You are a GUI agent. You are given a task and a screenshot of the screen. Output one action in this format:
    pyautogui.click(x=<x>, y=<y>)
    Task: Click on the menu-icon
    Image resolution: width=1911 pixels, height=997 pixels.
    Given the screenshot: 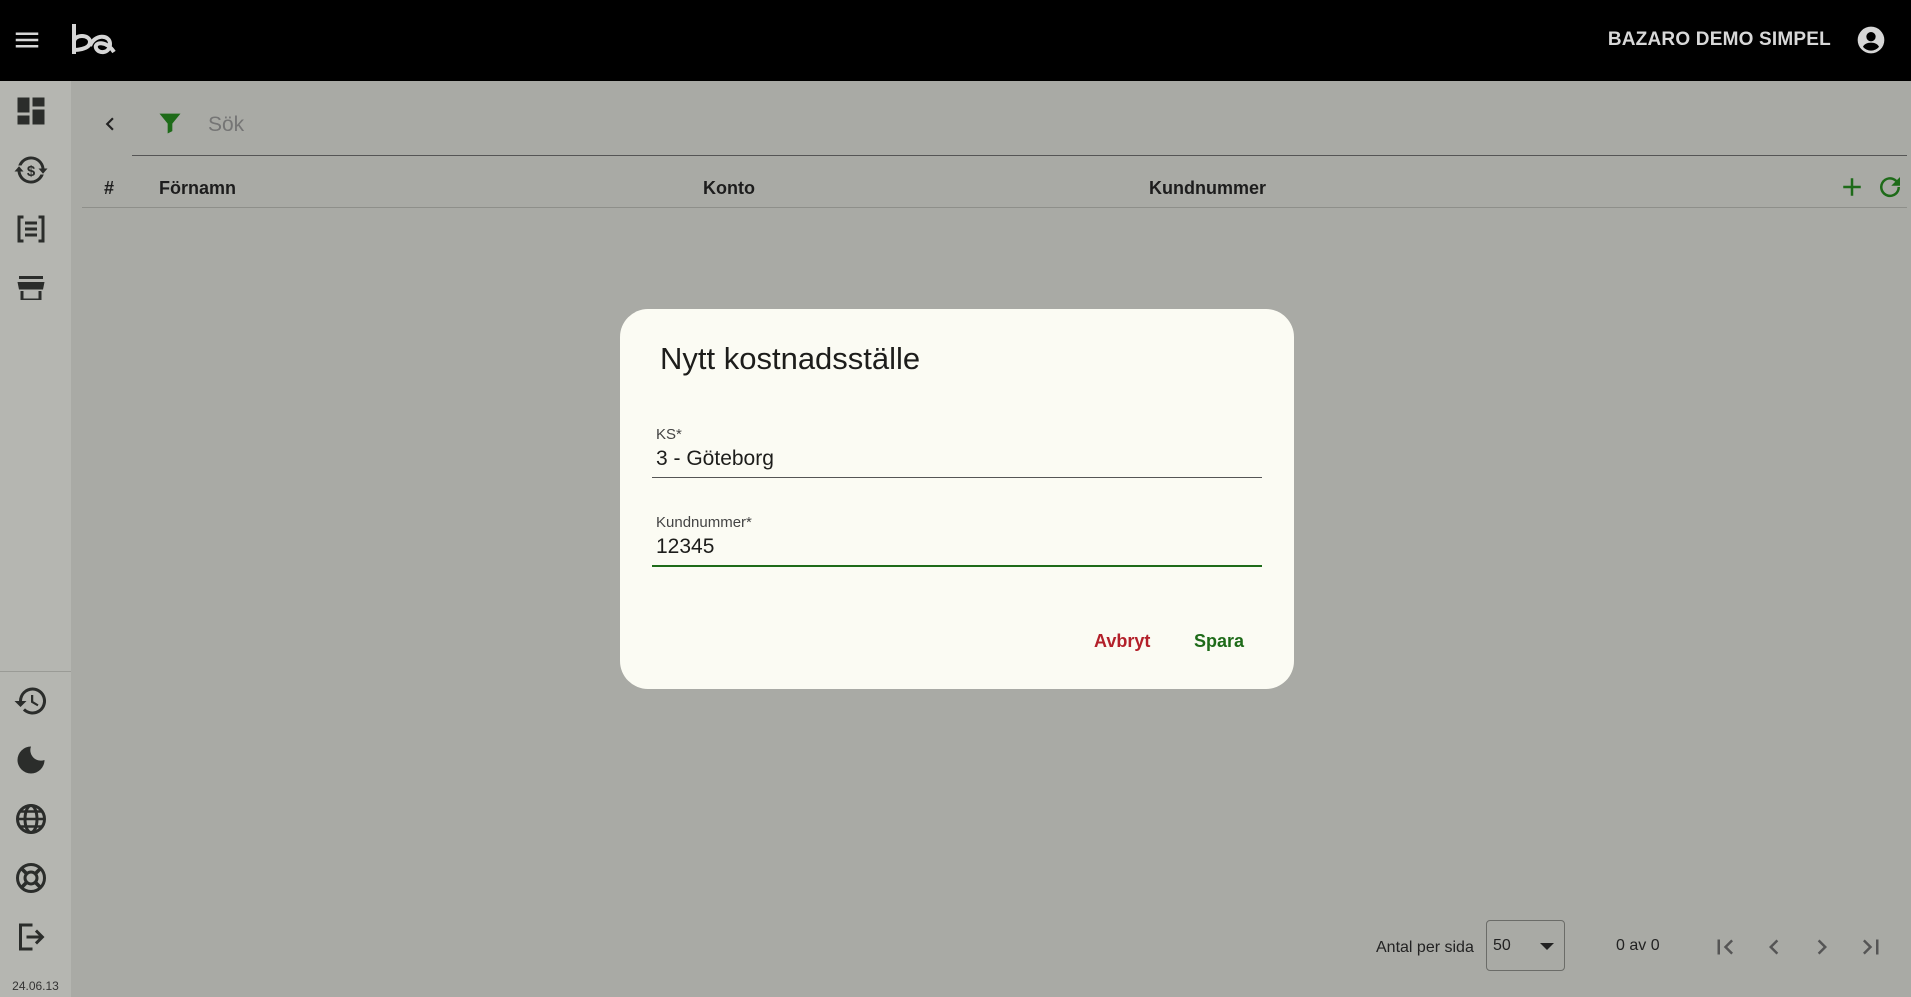 What is the action you would take?
    pyautogui.click(x=27, y=40)
    